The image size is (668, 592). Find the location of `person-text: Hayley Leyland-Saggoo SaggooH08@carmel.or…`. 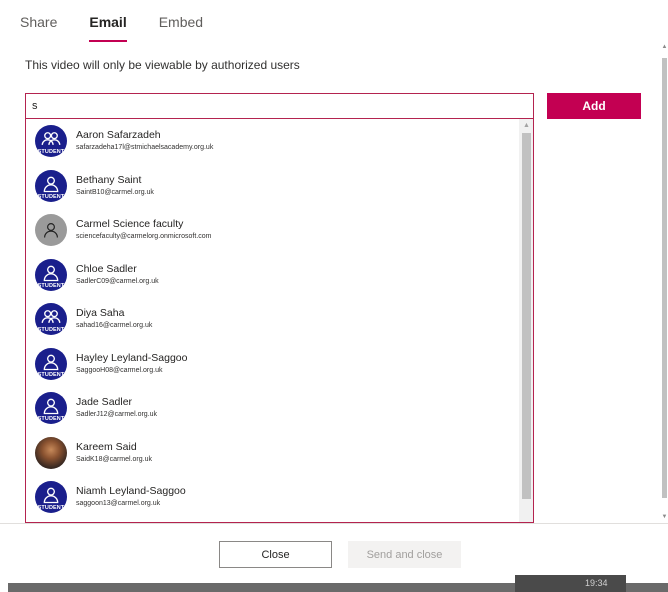

person-text: Hayley Leyland-Saggoo SaggooH08@carmel.or… is located at coordinates (132, 364).